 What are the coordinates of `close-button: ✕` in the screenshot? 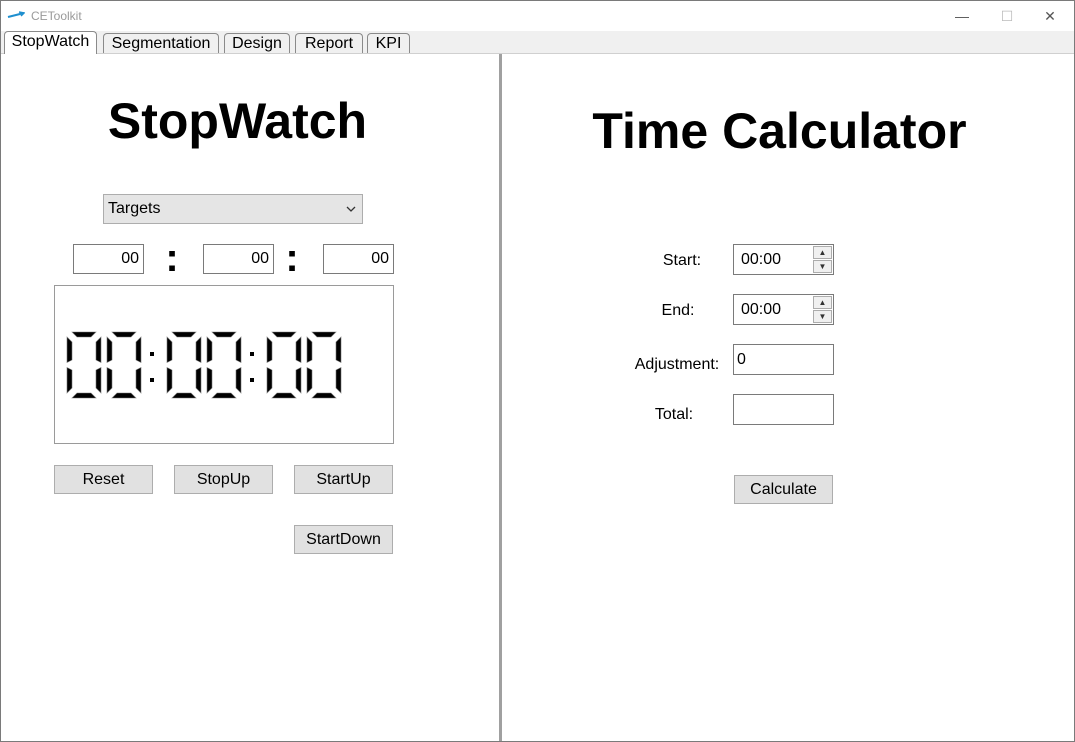 It's located at (1050, 16).